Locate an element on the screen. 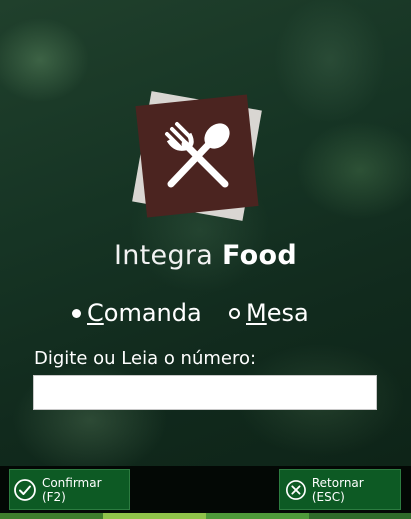  app-title-light: Integra is located at coordinates (163, 255).